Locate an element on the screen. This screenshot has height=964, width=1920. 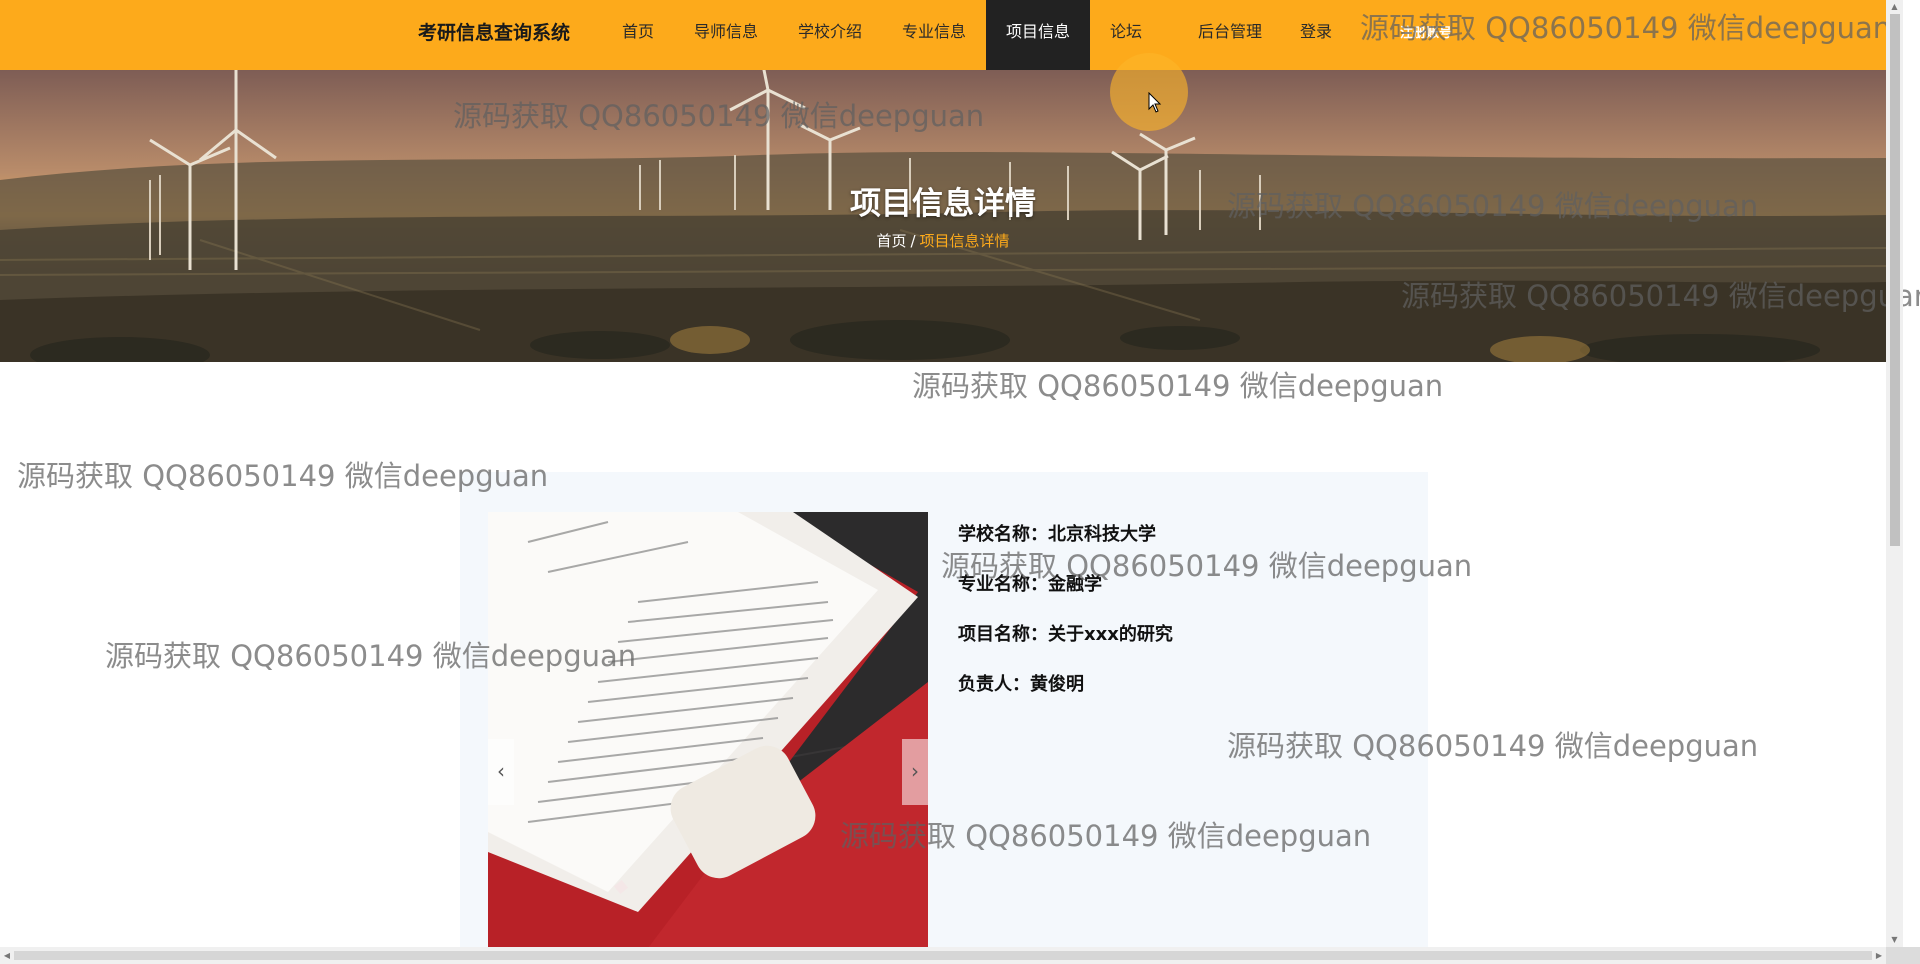
site-brand: 考研信息查询系统 is located at coordinates (494, 35).